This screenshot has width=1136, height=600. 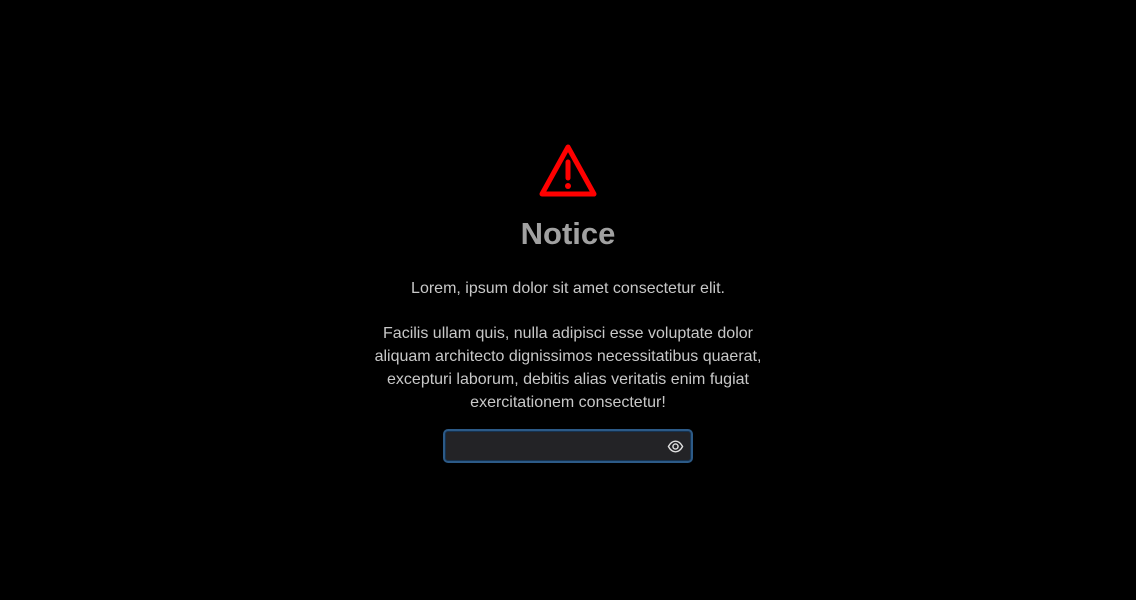 I want to click on warning-triangle-icon, so click(x=568, y=170).